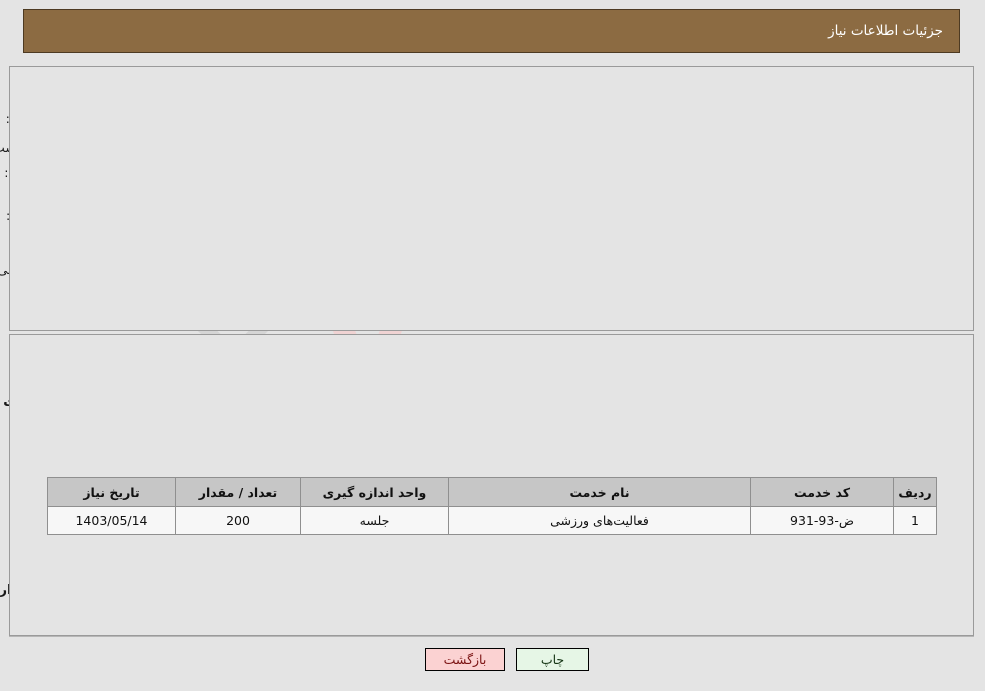  I want to click on page-title: جزئیات اطلاعات نیاز, so click(886, 31).